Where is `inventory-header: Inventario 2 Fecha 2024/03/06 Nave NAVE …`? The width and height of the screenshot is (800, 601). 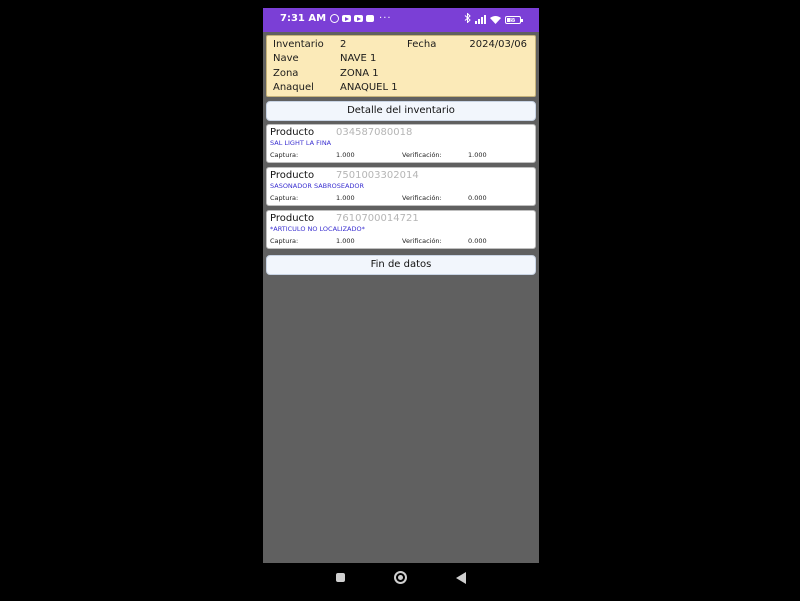
inventory-header: Inventario 2 Fecha 2024/03/06 Nave NAVE … is located at coordinates (401, 66).